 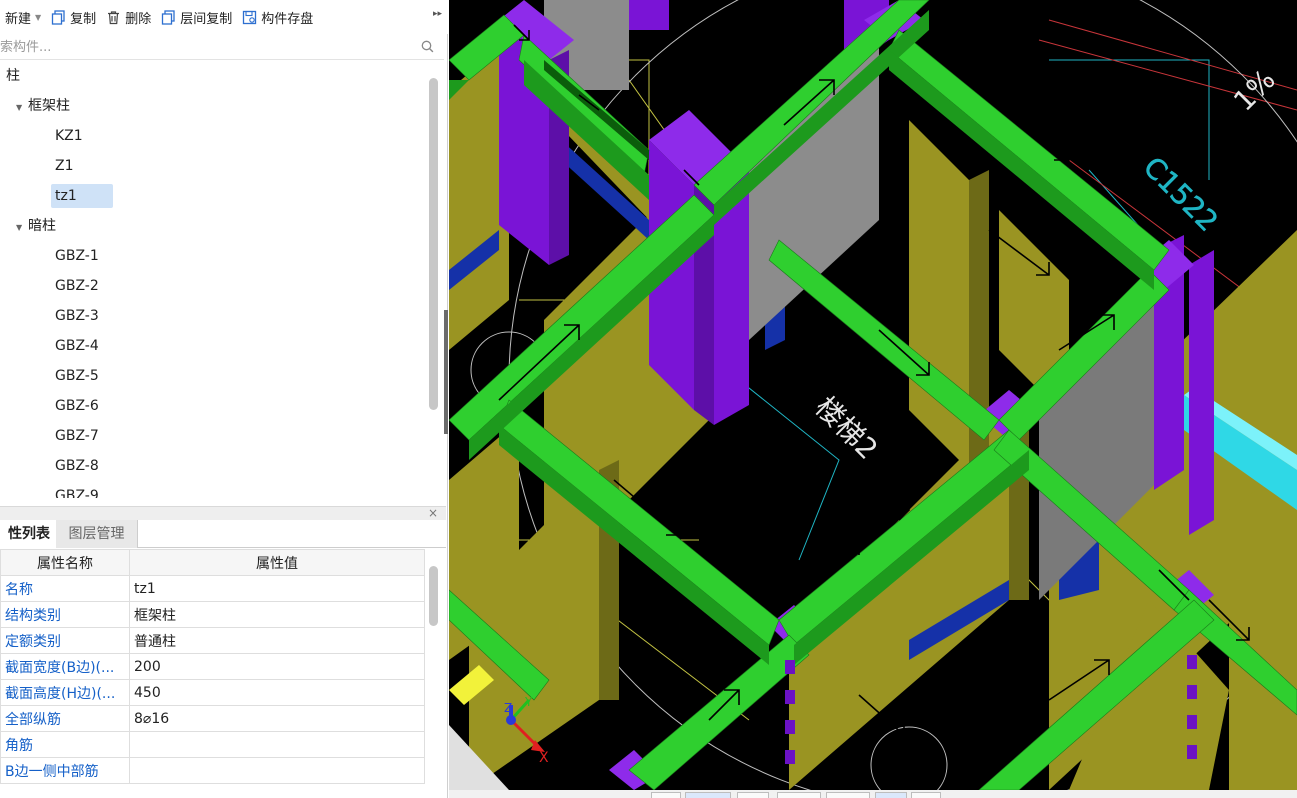 I want to click on table-row: 定额类别 普通柱, so click(x=212, y=640).